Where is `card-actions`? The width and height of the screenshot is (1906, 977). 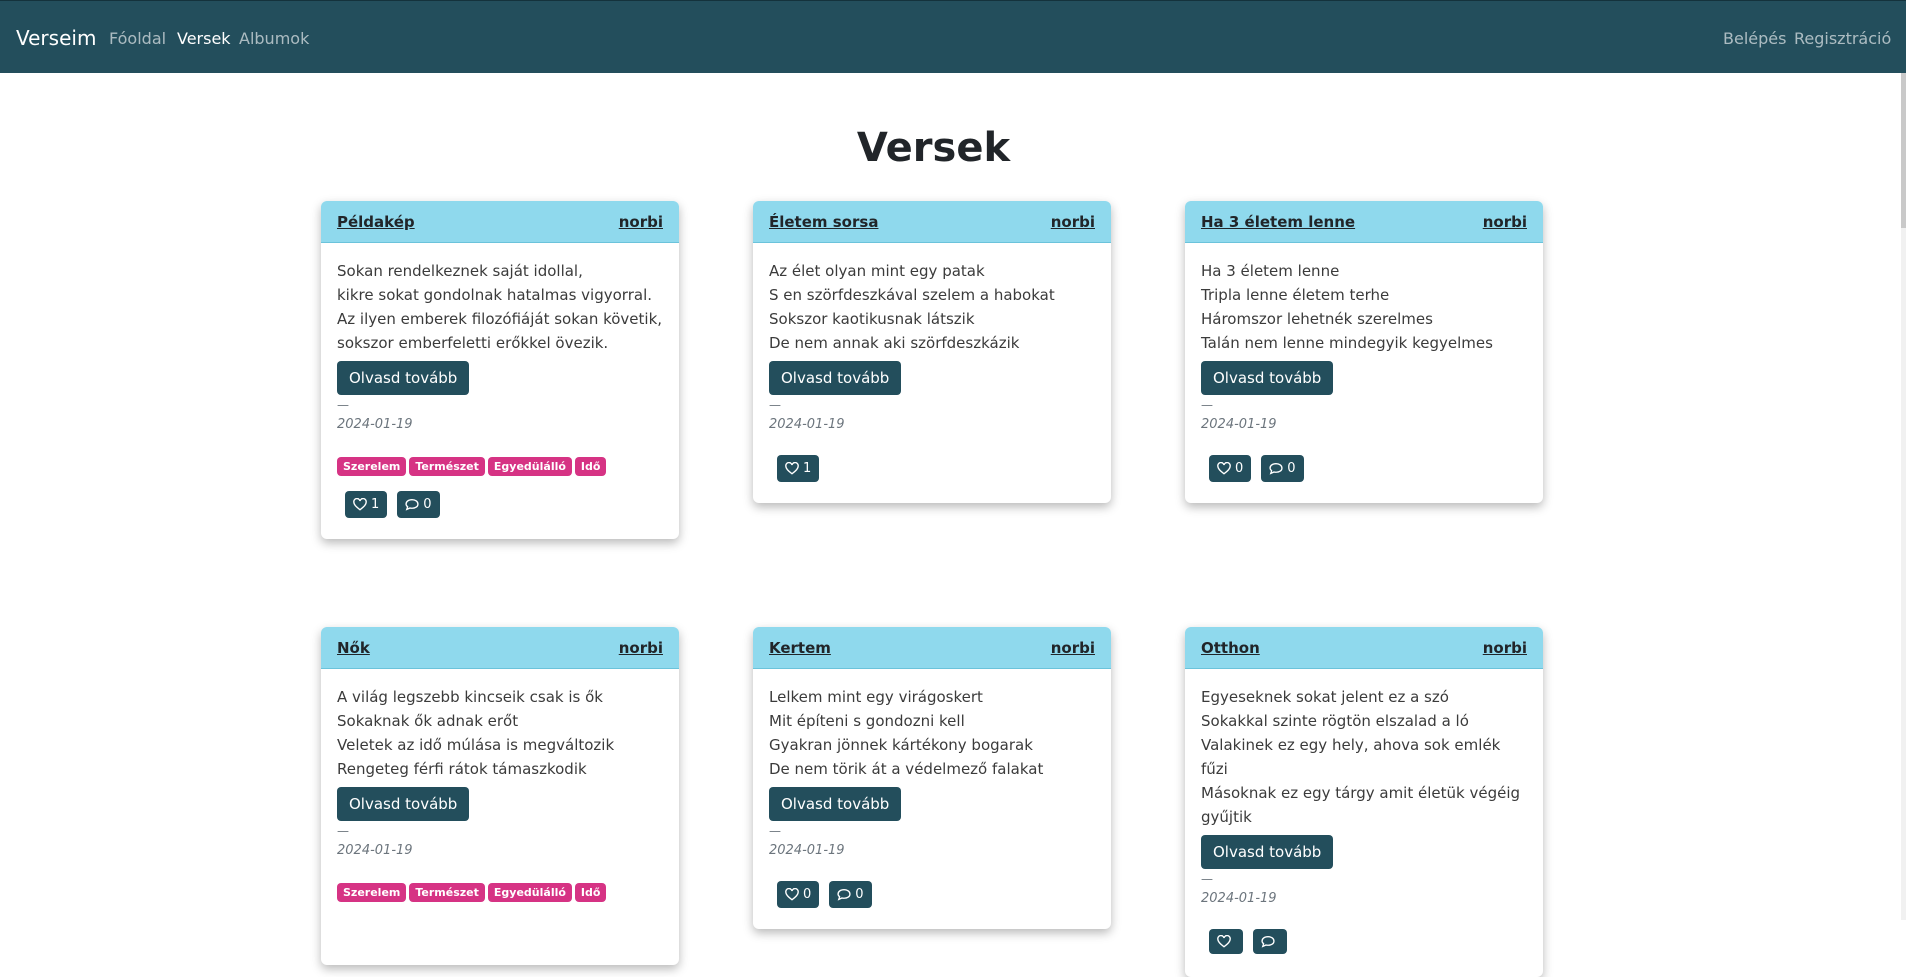
card-actions is located at coordinates (500, 933).